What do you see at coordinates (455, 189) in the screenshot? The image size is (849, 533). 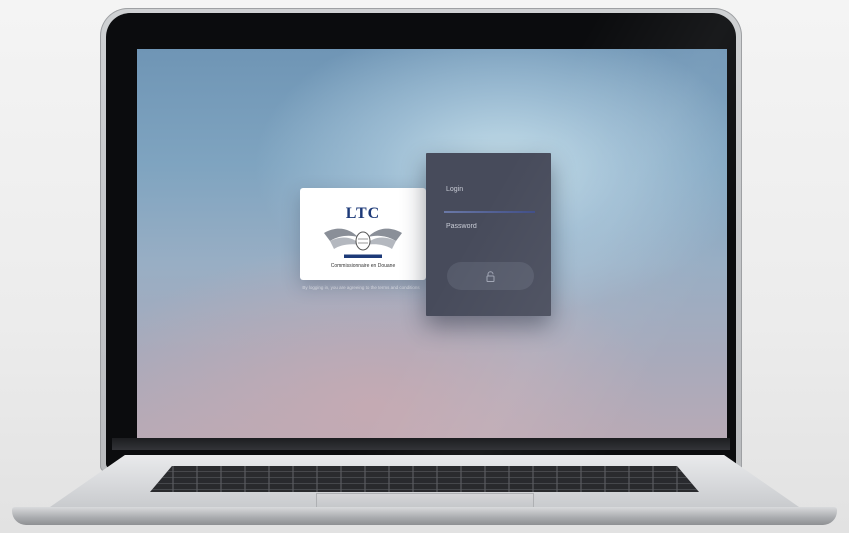 I see `login-label: Login` at bounding box center [455, 189].